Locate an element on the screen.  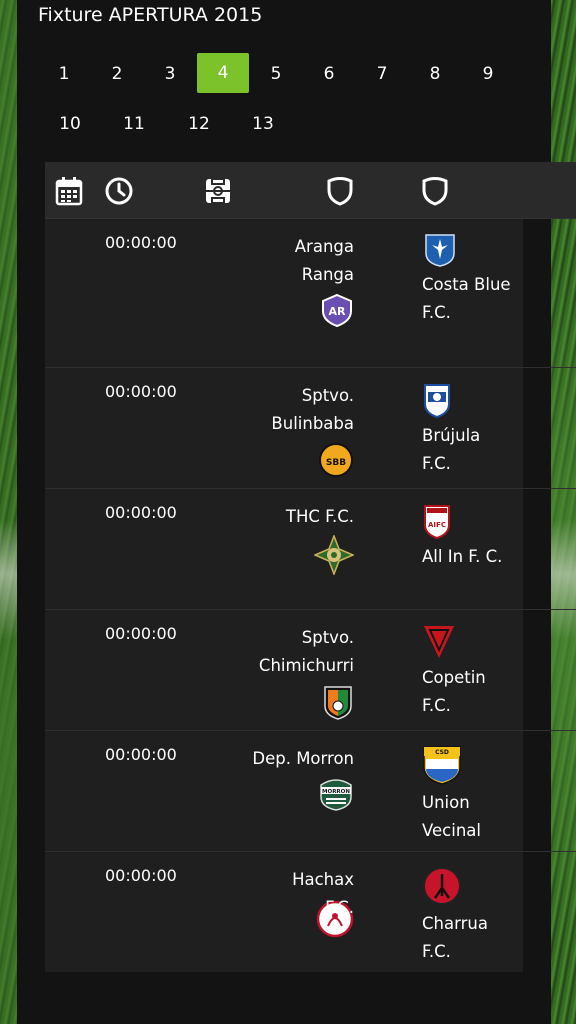
away-shield-icon is located at coordinates (436, 191).